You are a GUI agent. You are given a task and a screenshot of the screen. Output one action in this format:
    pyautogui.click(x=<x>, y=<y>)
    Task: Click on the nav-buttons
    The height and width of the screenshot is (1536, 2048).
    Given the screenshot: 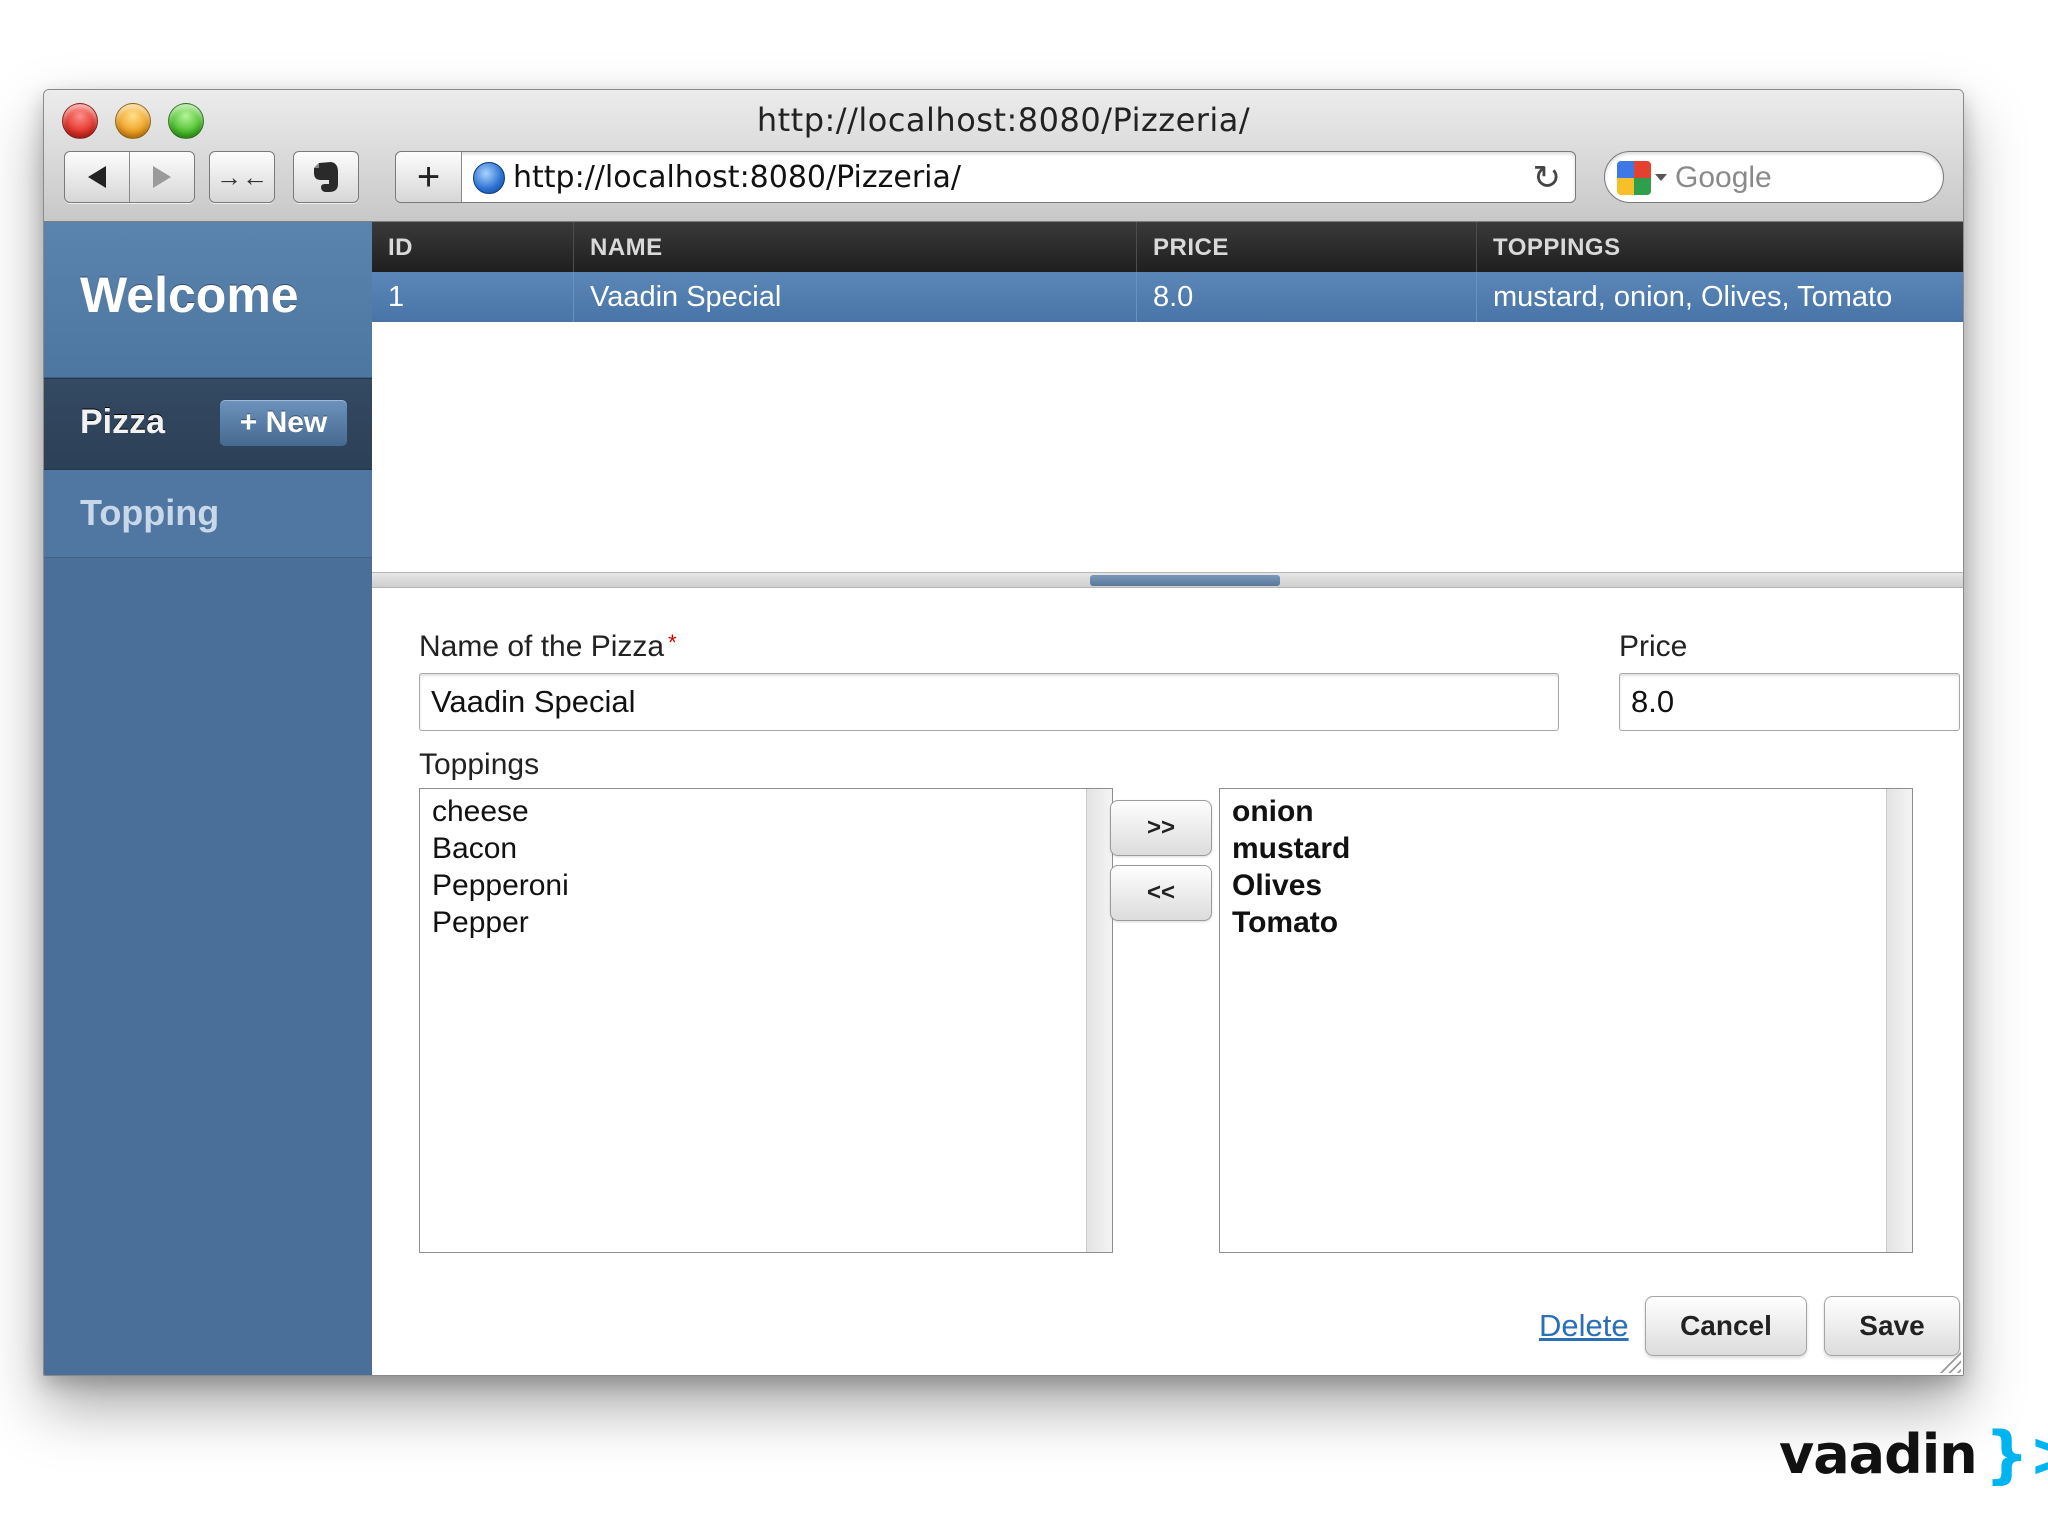 What is the action you would take?
    pyautogui.click(x=129, y=177)
    